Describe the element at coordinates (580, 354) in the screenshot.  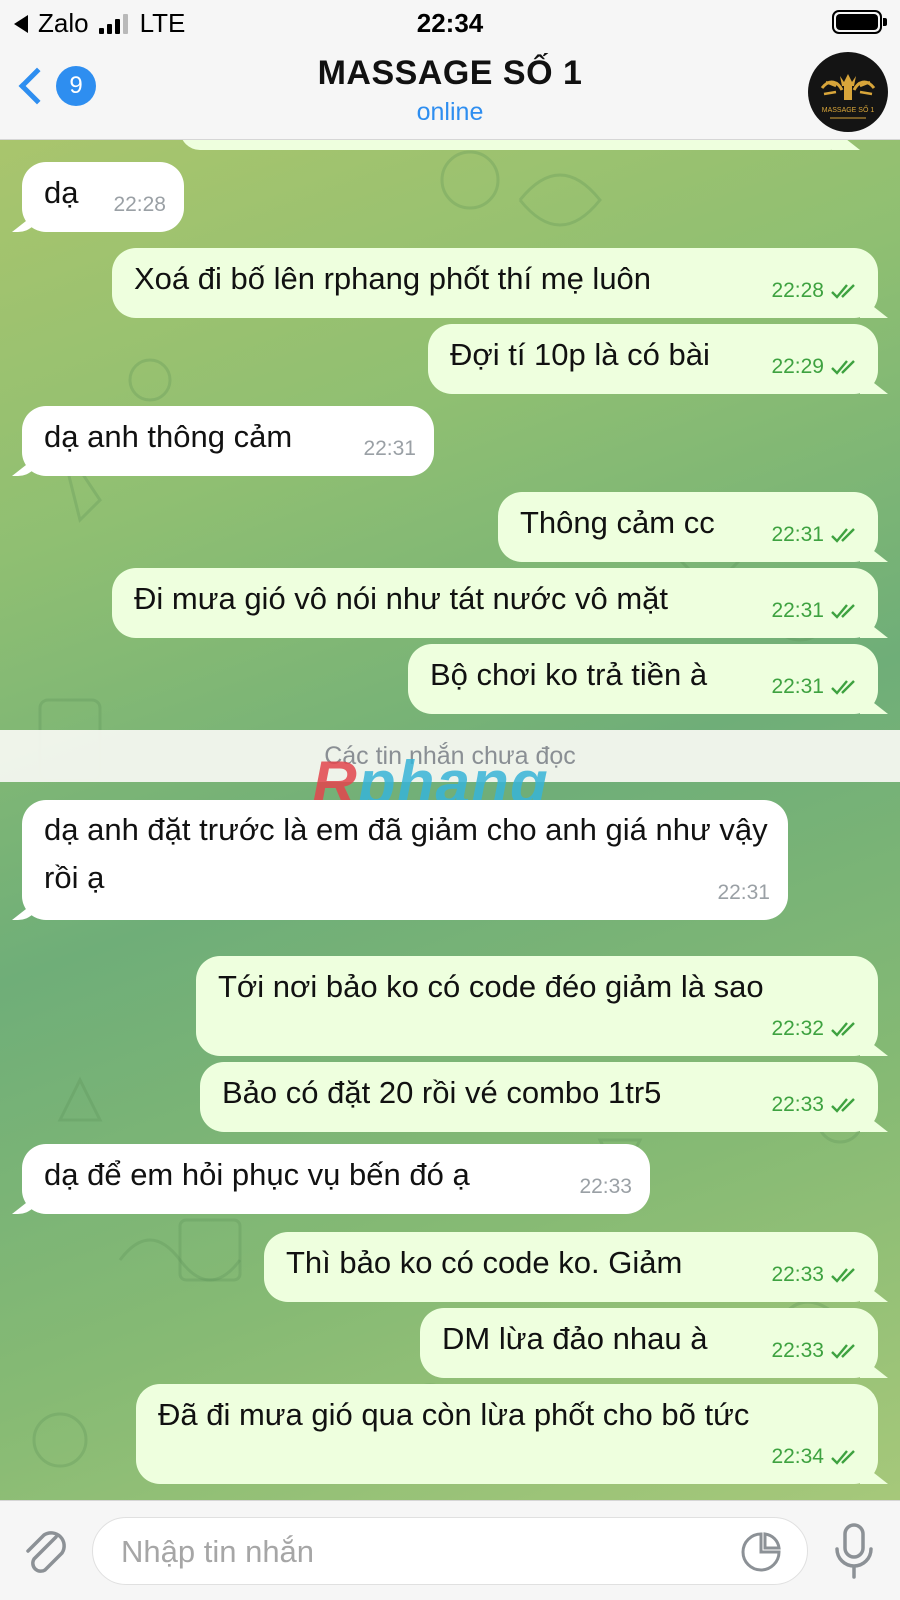
I see `message-text: Đợi tí 10p là có bài` at that location.